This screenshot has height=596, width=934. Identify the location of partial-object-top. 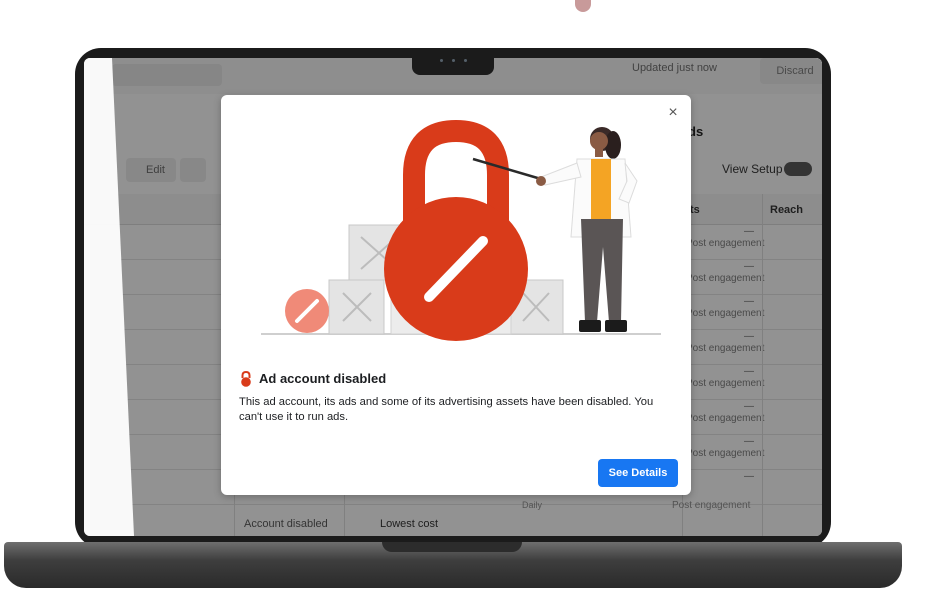
(583, 6).